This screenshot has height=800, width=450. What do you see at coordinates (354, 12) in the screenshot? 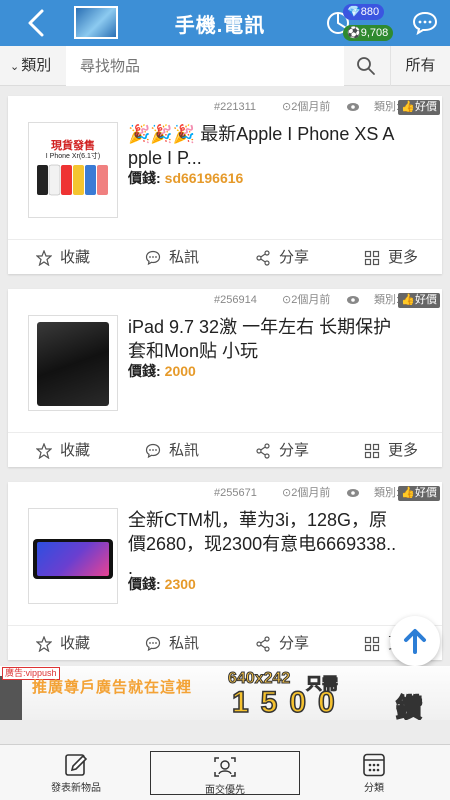
I see `diamond-icon: 💎` at bounding box center [354, 12].